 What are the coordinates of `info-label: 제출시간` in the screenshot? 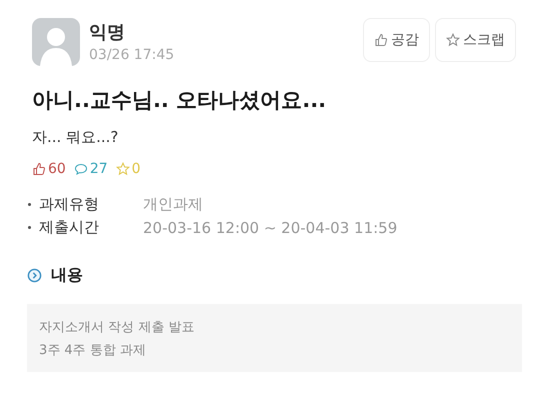 It's located at (69, 227).